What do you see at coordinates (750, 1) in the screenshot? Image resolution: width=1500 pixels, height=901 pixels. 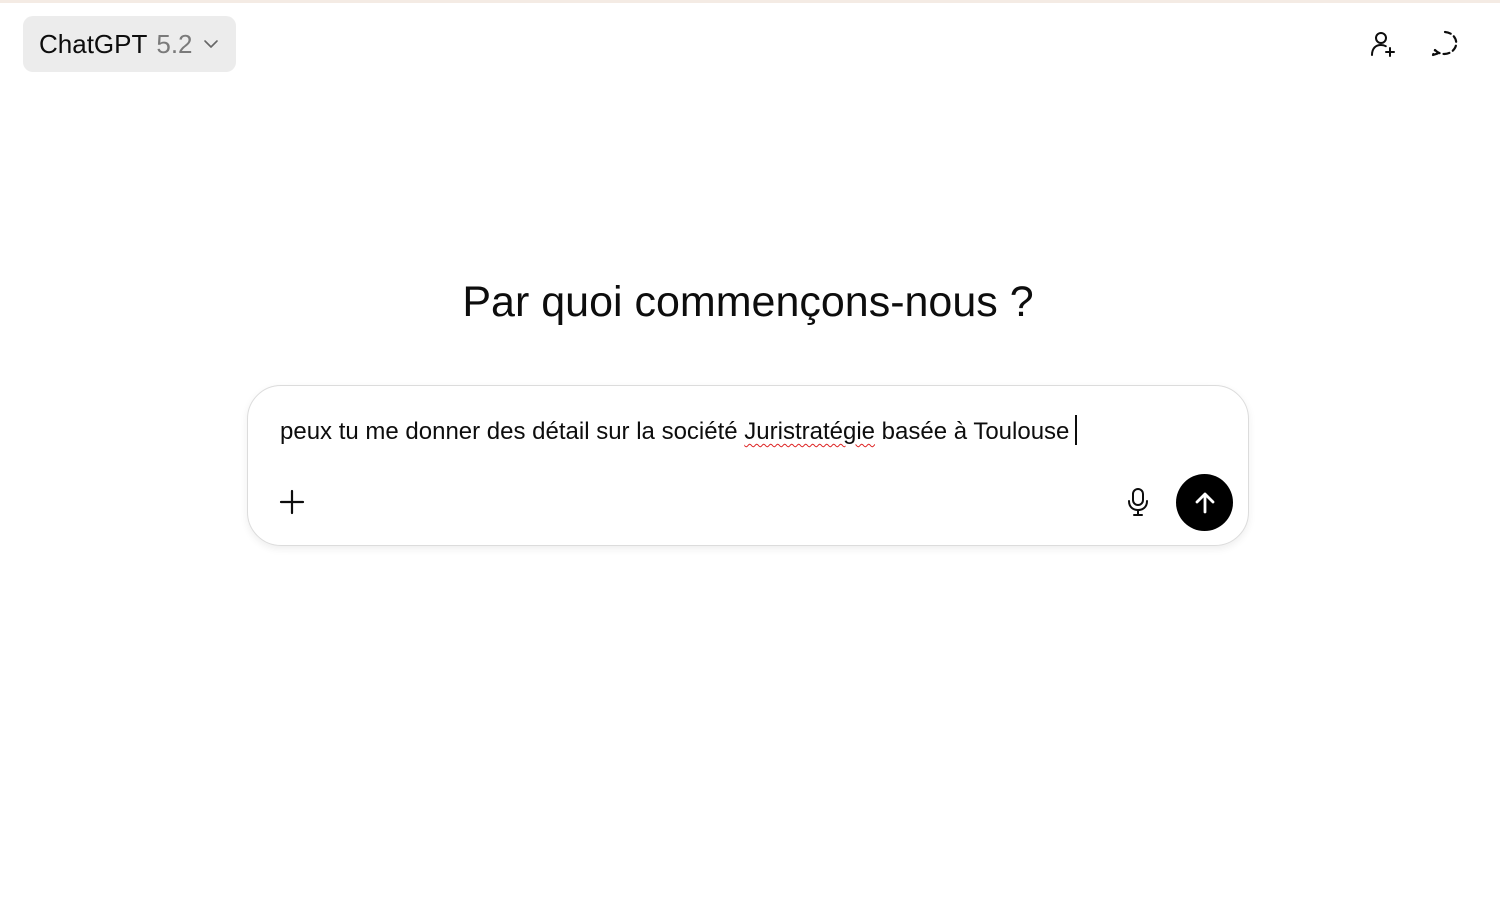 I see `top-border` at bounding box center [750, 1].